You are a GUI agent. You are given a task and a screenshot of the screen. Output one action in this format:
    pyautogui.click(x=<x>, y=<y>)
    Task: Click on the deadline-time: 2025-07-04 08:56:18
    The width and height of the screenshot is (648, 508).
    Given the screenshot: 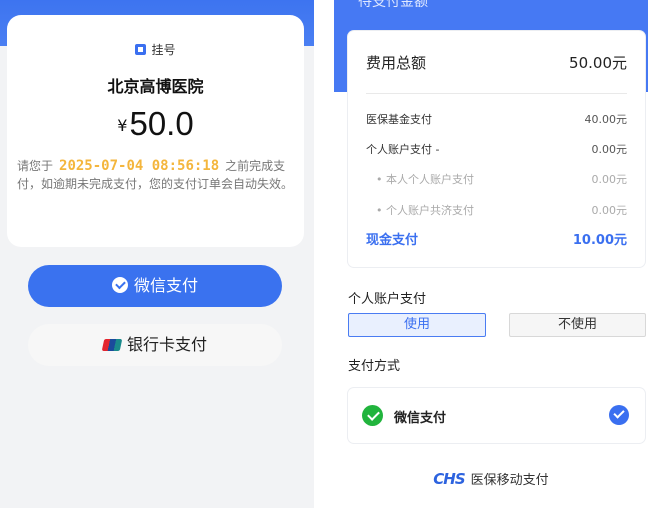 What is the action you would take?
    pyautogui.click(x=139, y=166)
    